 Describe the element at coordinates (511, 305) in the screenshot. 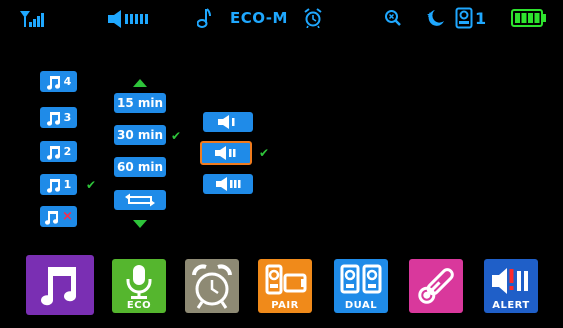

I see `alert-menu-label: ALERT` at that location.